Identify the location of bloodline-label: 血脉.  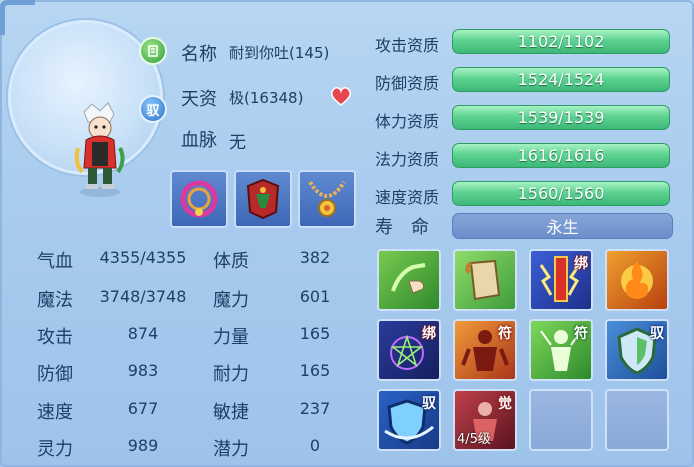
(199, 140).